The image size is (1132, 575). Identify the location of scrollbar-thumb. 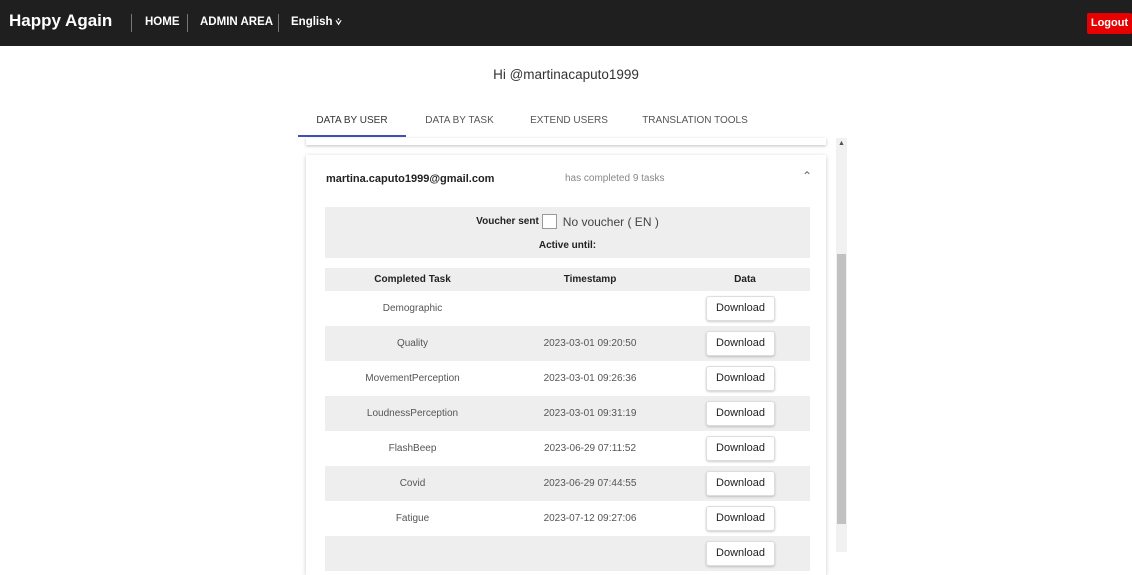
(841, 389).